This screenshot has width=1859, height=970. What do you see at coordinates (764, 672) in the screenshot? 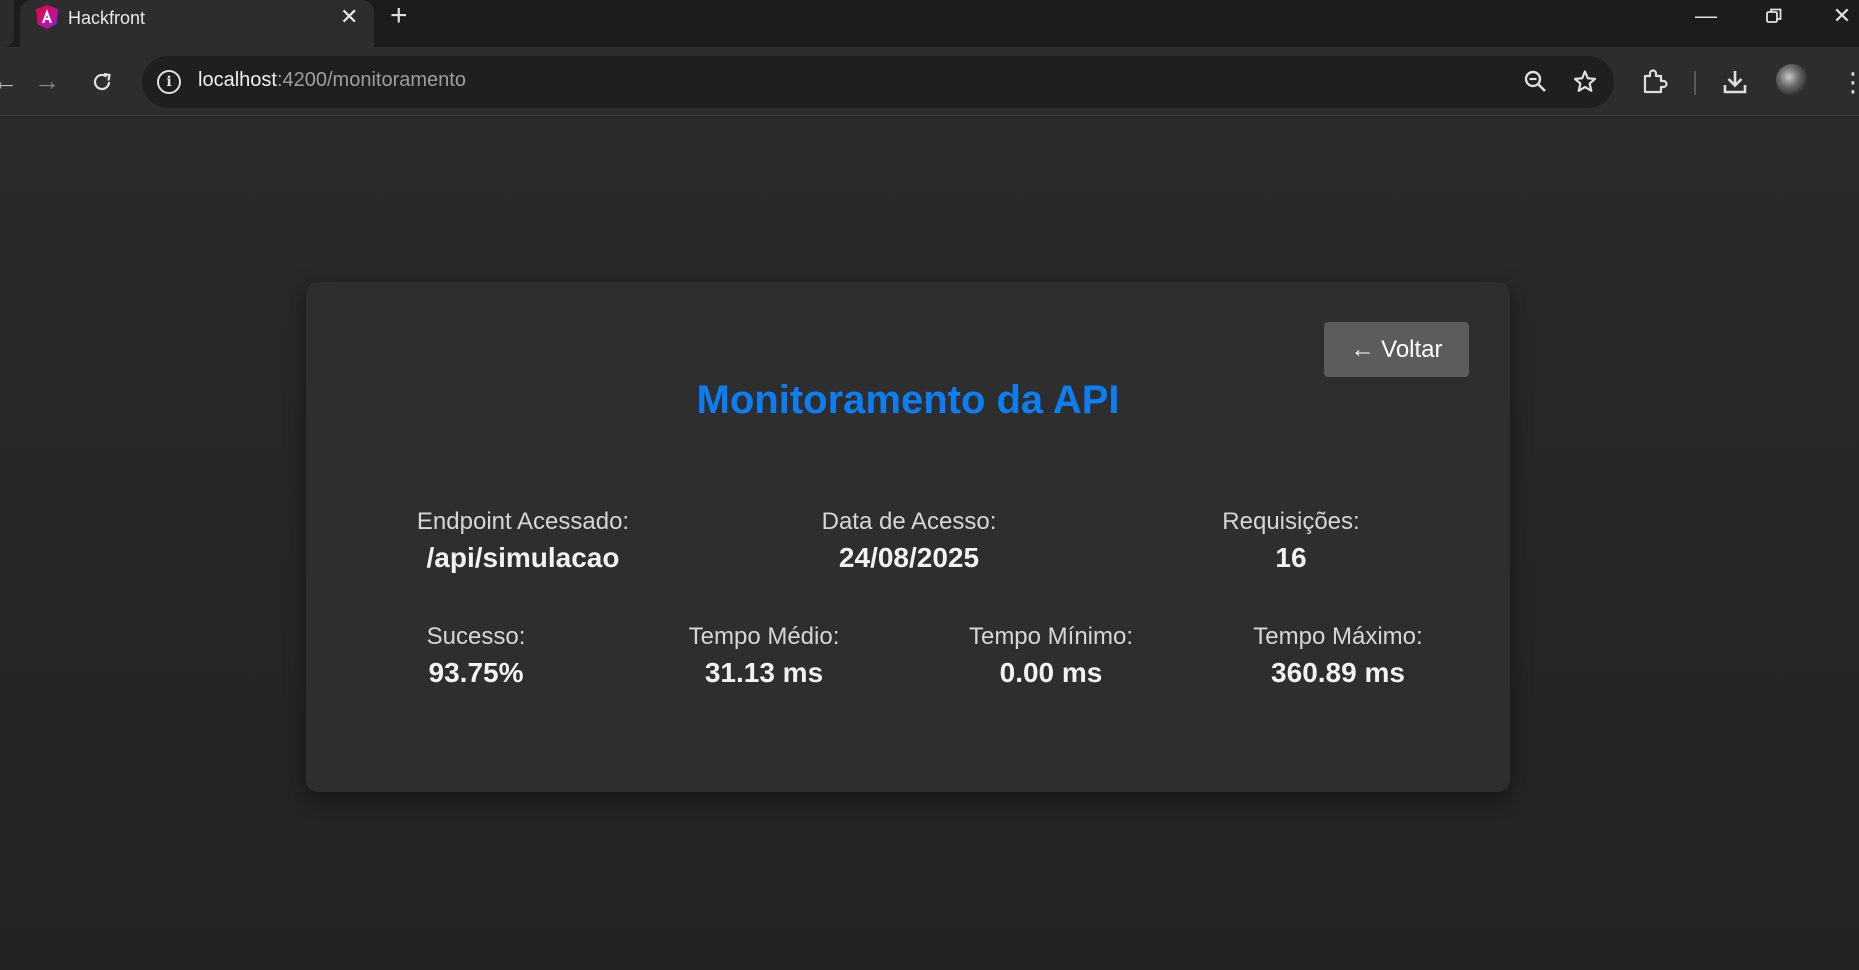
I see `stat-value: 31.13 ms` at bounding box center [764, 672].